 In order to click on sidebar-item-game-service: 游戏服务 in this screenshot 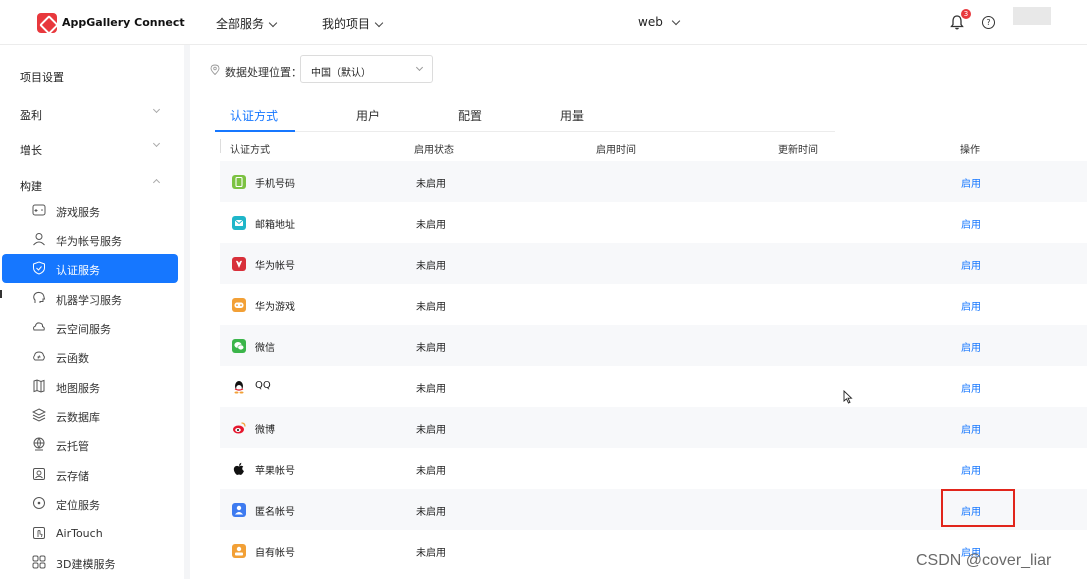, I will do `click(90, 210)`.